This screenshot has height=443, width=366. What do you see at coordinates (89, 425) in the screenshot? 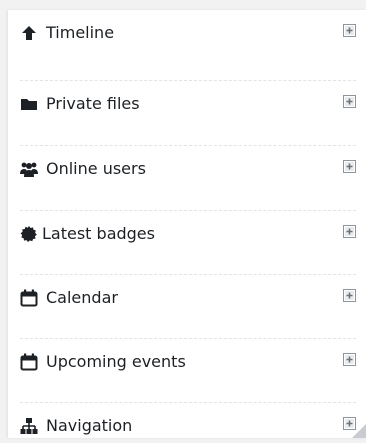
I see `block-title-navigation: Navigation` at bounding box center [89, 425].